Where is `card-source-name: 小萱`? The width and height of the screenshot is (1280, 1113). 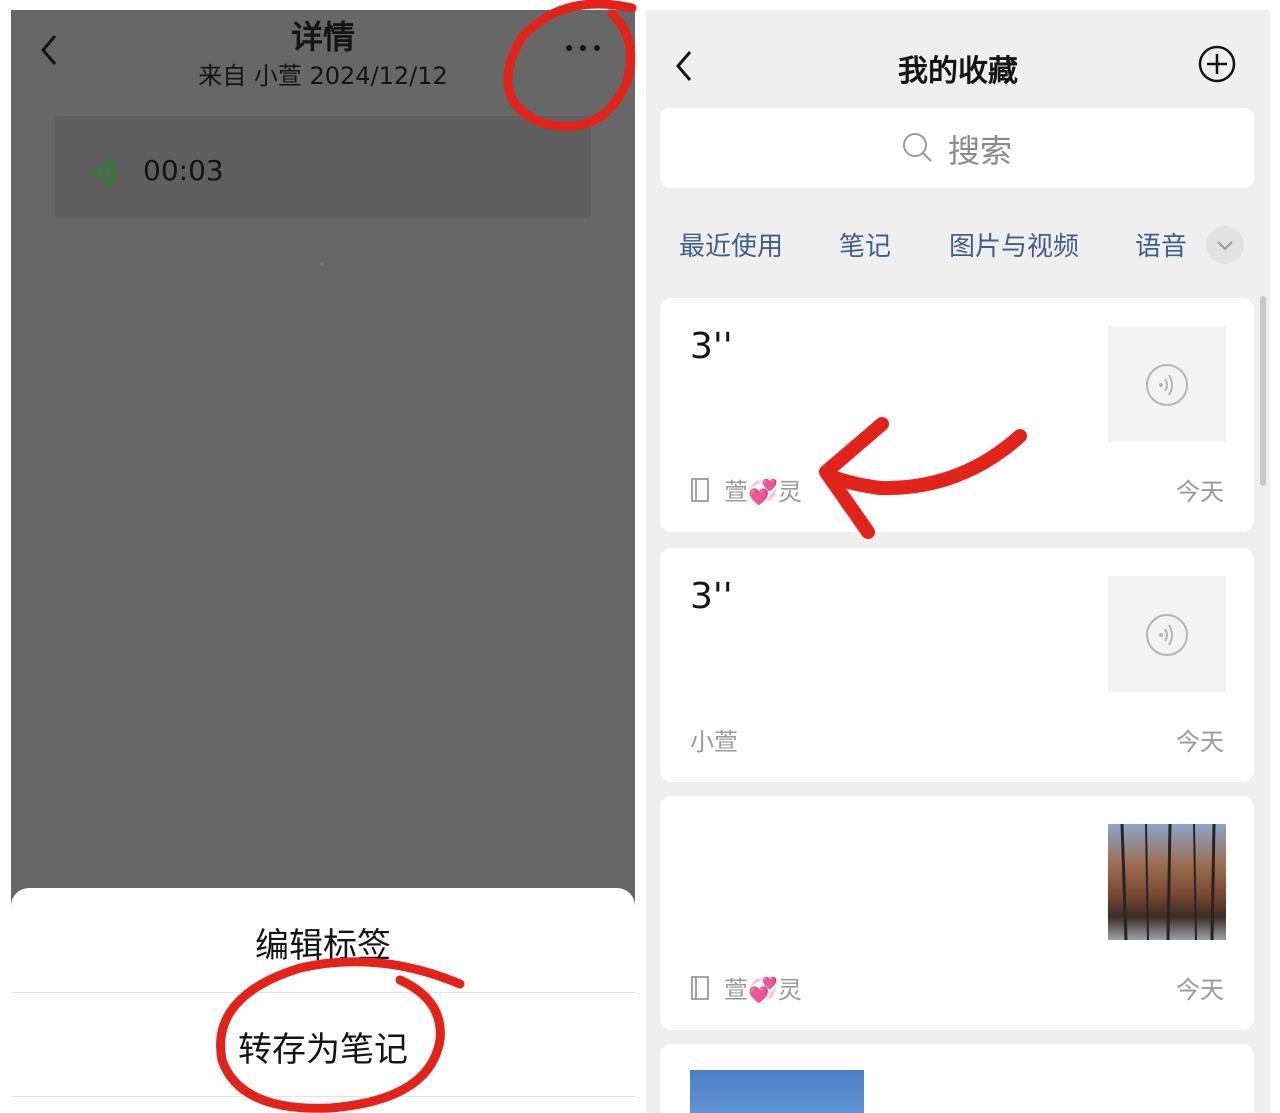 card-source-name: 小萱 is located at coordinates (714, 742).